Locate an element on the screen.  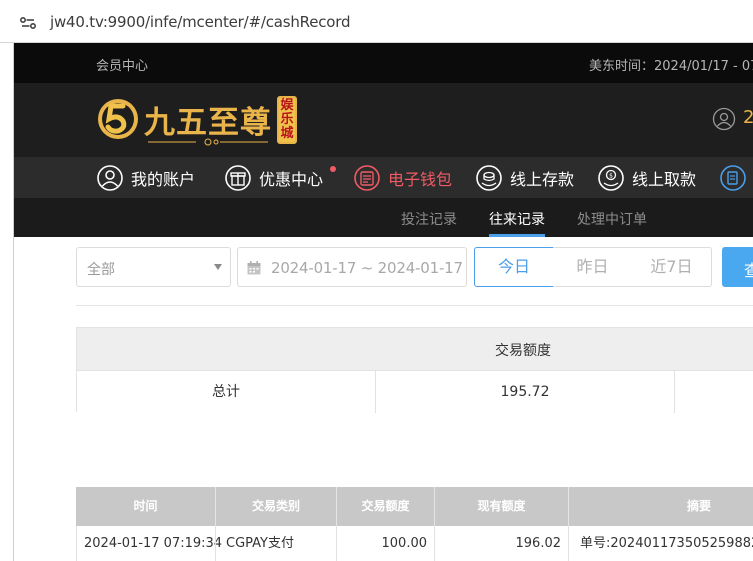
type-select-value: 全部 is located at coordinates (101, 270).